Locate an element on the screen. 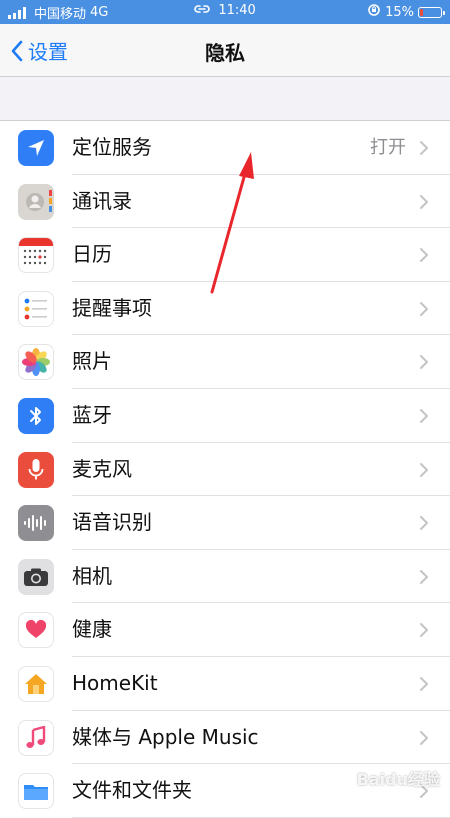 The height and width of the screenshot is (818, 450). row-label: 文件和文件夹 is located at coordinates (132, 790).